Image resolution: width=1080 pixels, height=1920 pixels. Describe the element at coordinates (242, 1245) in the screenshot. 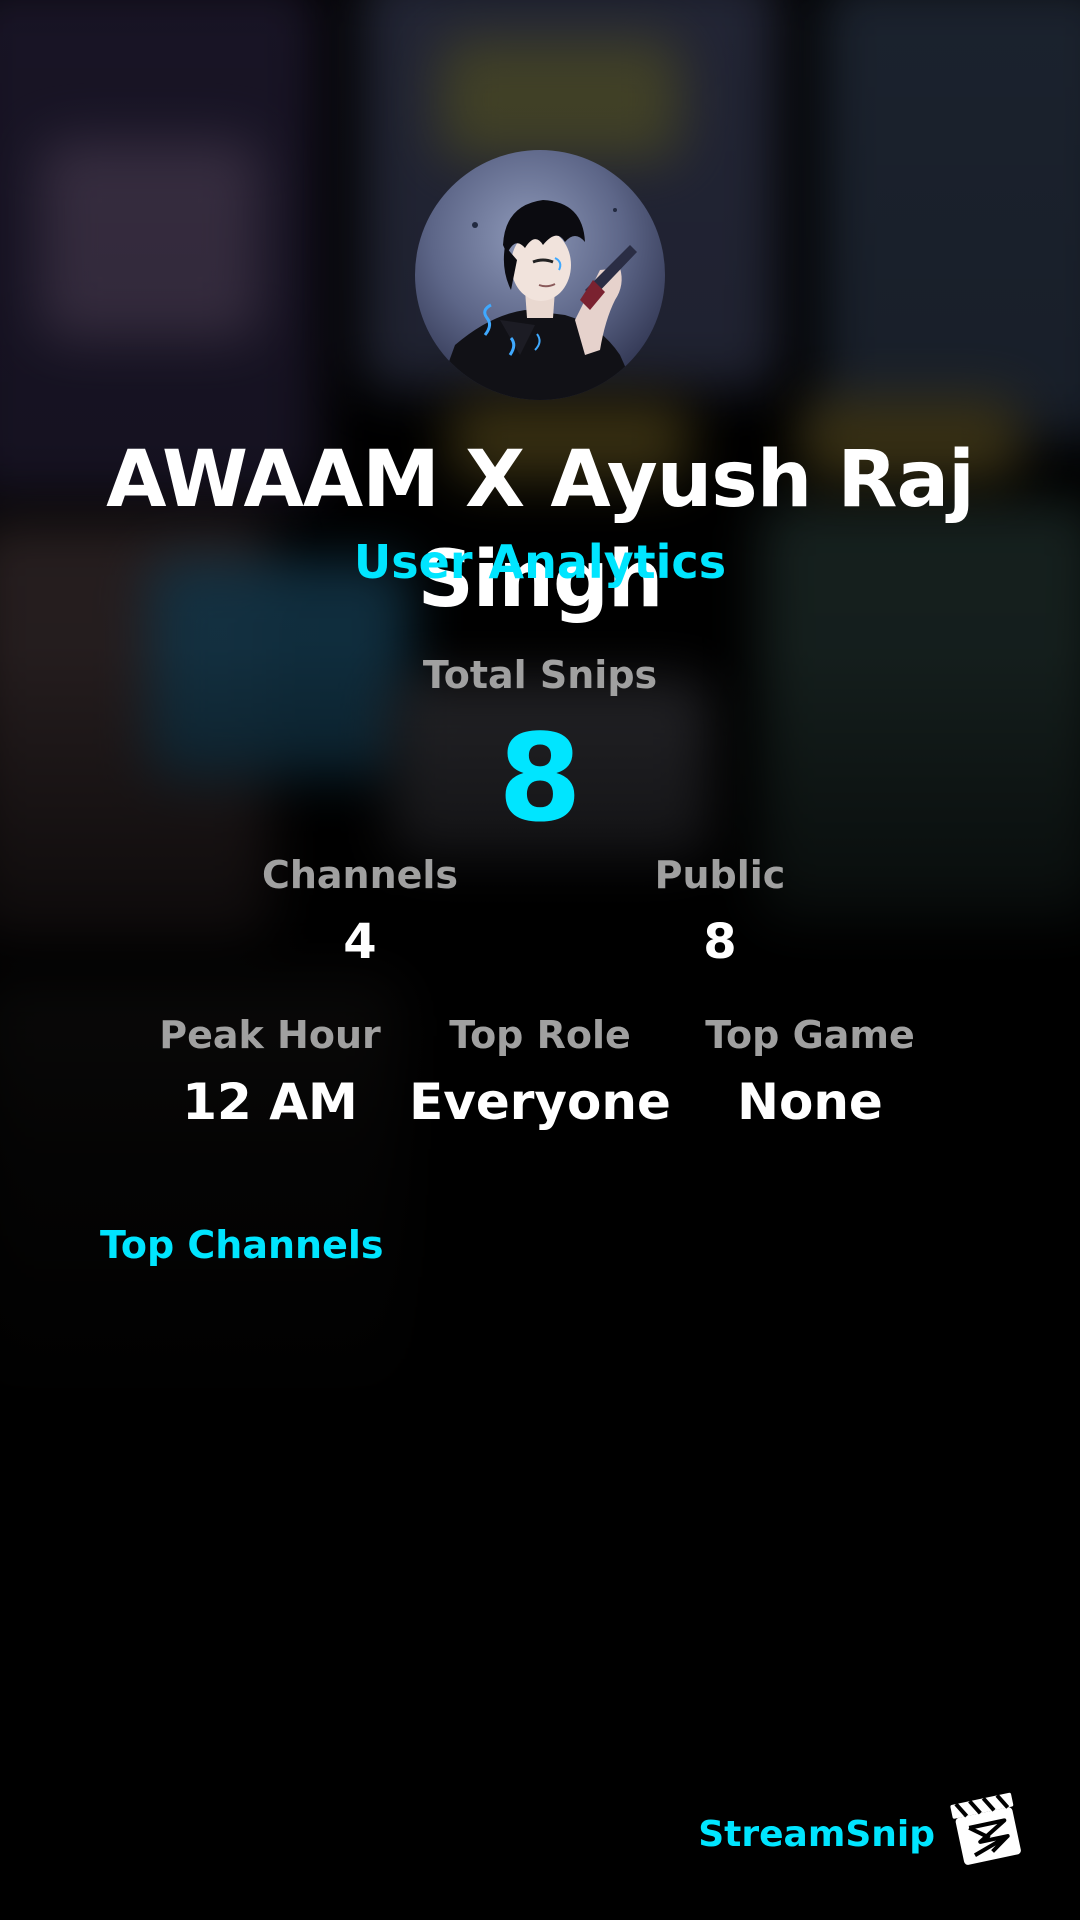

I see `top-channels-heading: Top Channels` at that location.